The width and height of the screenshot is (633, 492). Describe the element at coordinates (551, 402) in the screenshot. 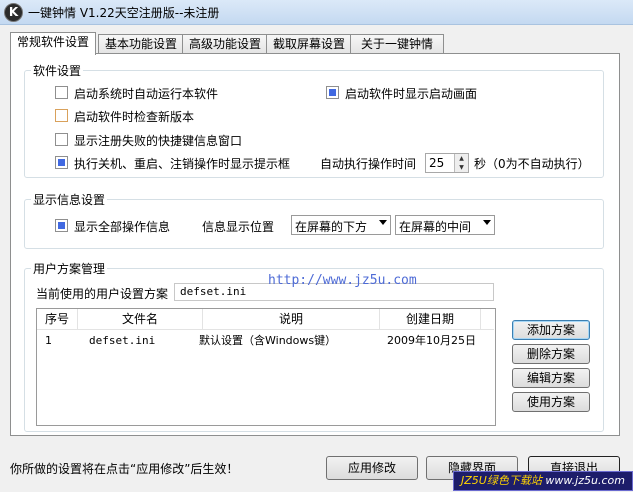

I see `use-plan-button: 使用方案` at that location.